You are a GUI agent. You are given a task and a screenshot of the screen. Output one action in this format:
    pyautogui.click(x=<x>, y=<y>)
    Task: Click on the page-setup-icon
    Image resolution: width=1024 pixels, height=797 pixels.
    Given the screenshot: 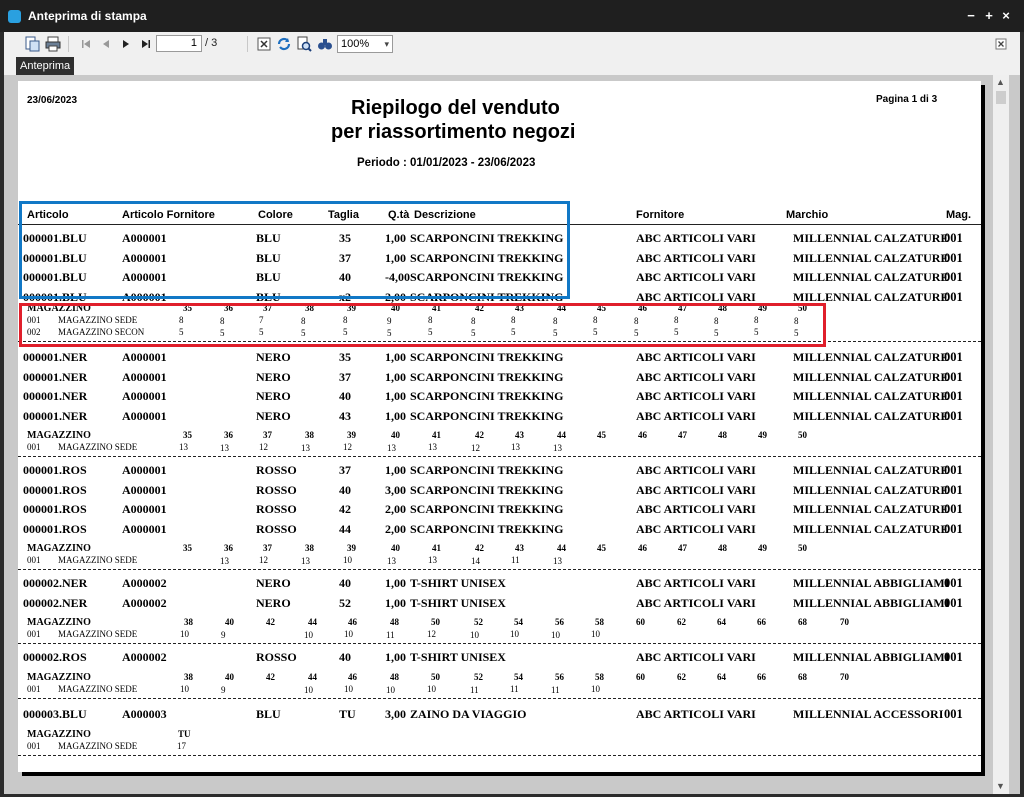 What is the action you would take?
    pyautogui.click(x=32, y=44)
    